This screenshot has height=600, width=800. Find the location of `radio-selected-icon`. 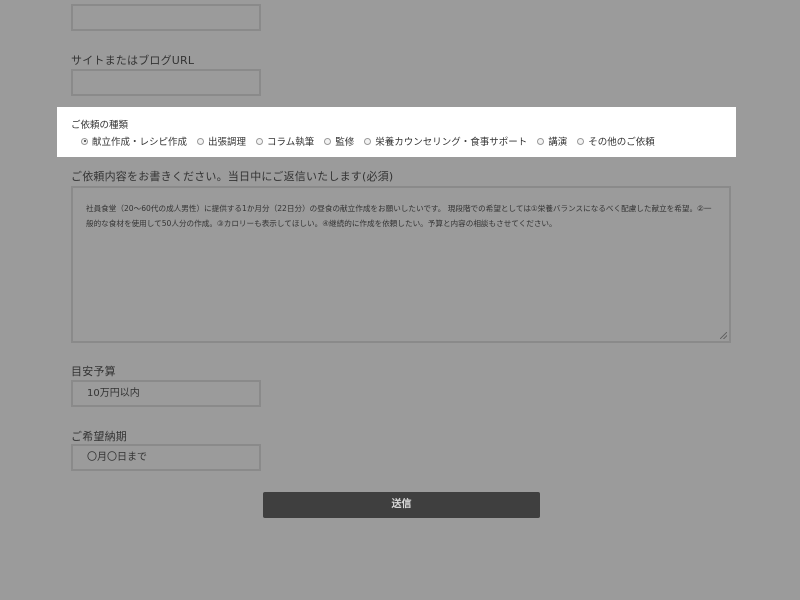

radio-selected-icon is located at coordinates (84, 141).